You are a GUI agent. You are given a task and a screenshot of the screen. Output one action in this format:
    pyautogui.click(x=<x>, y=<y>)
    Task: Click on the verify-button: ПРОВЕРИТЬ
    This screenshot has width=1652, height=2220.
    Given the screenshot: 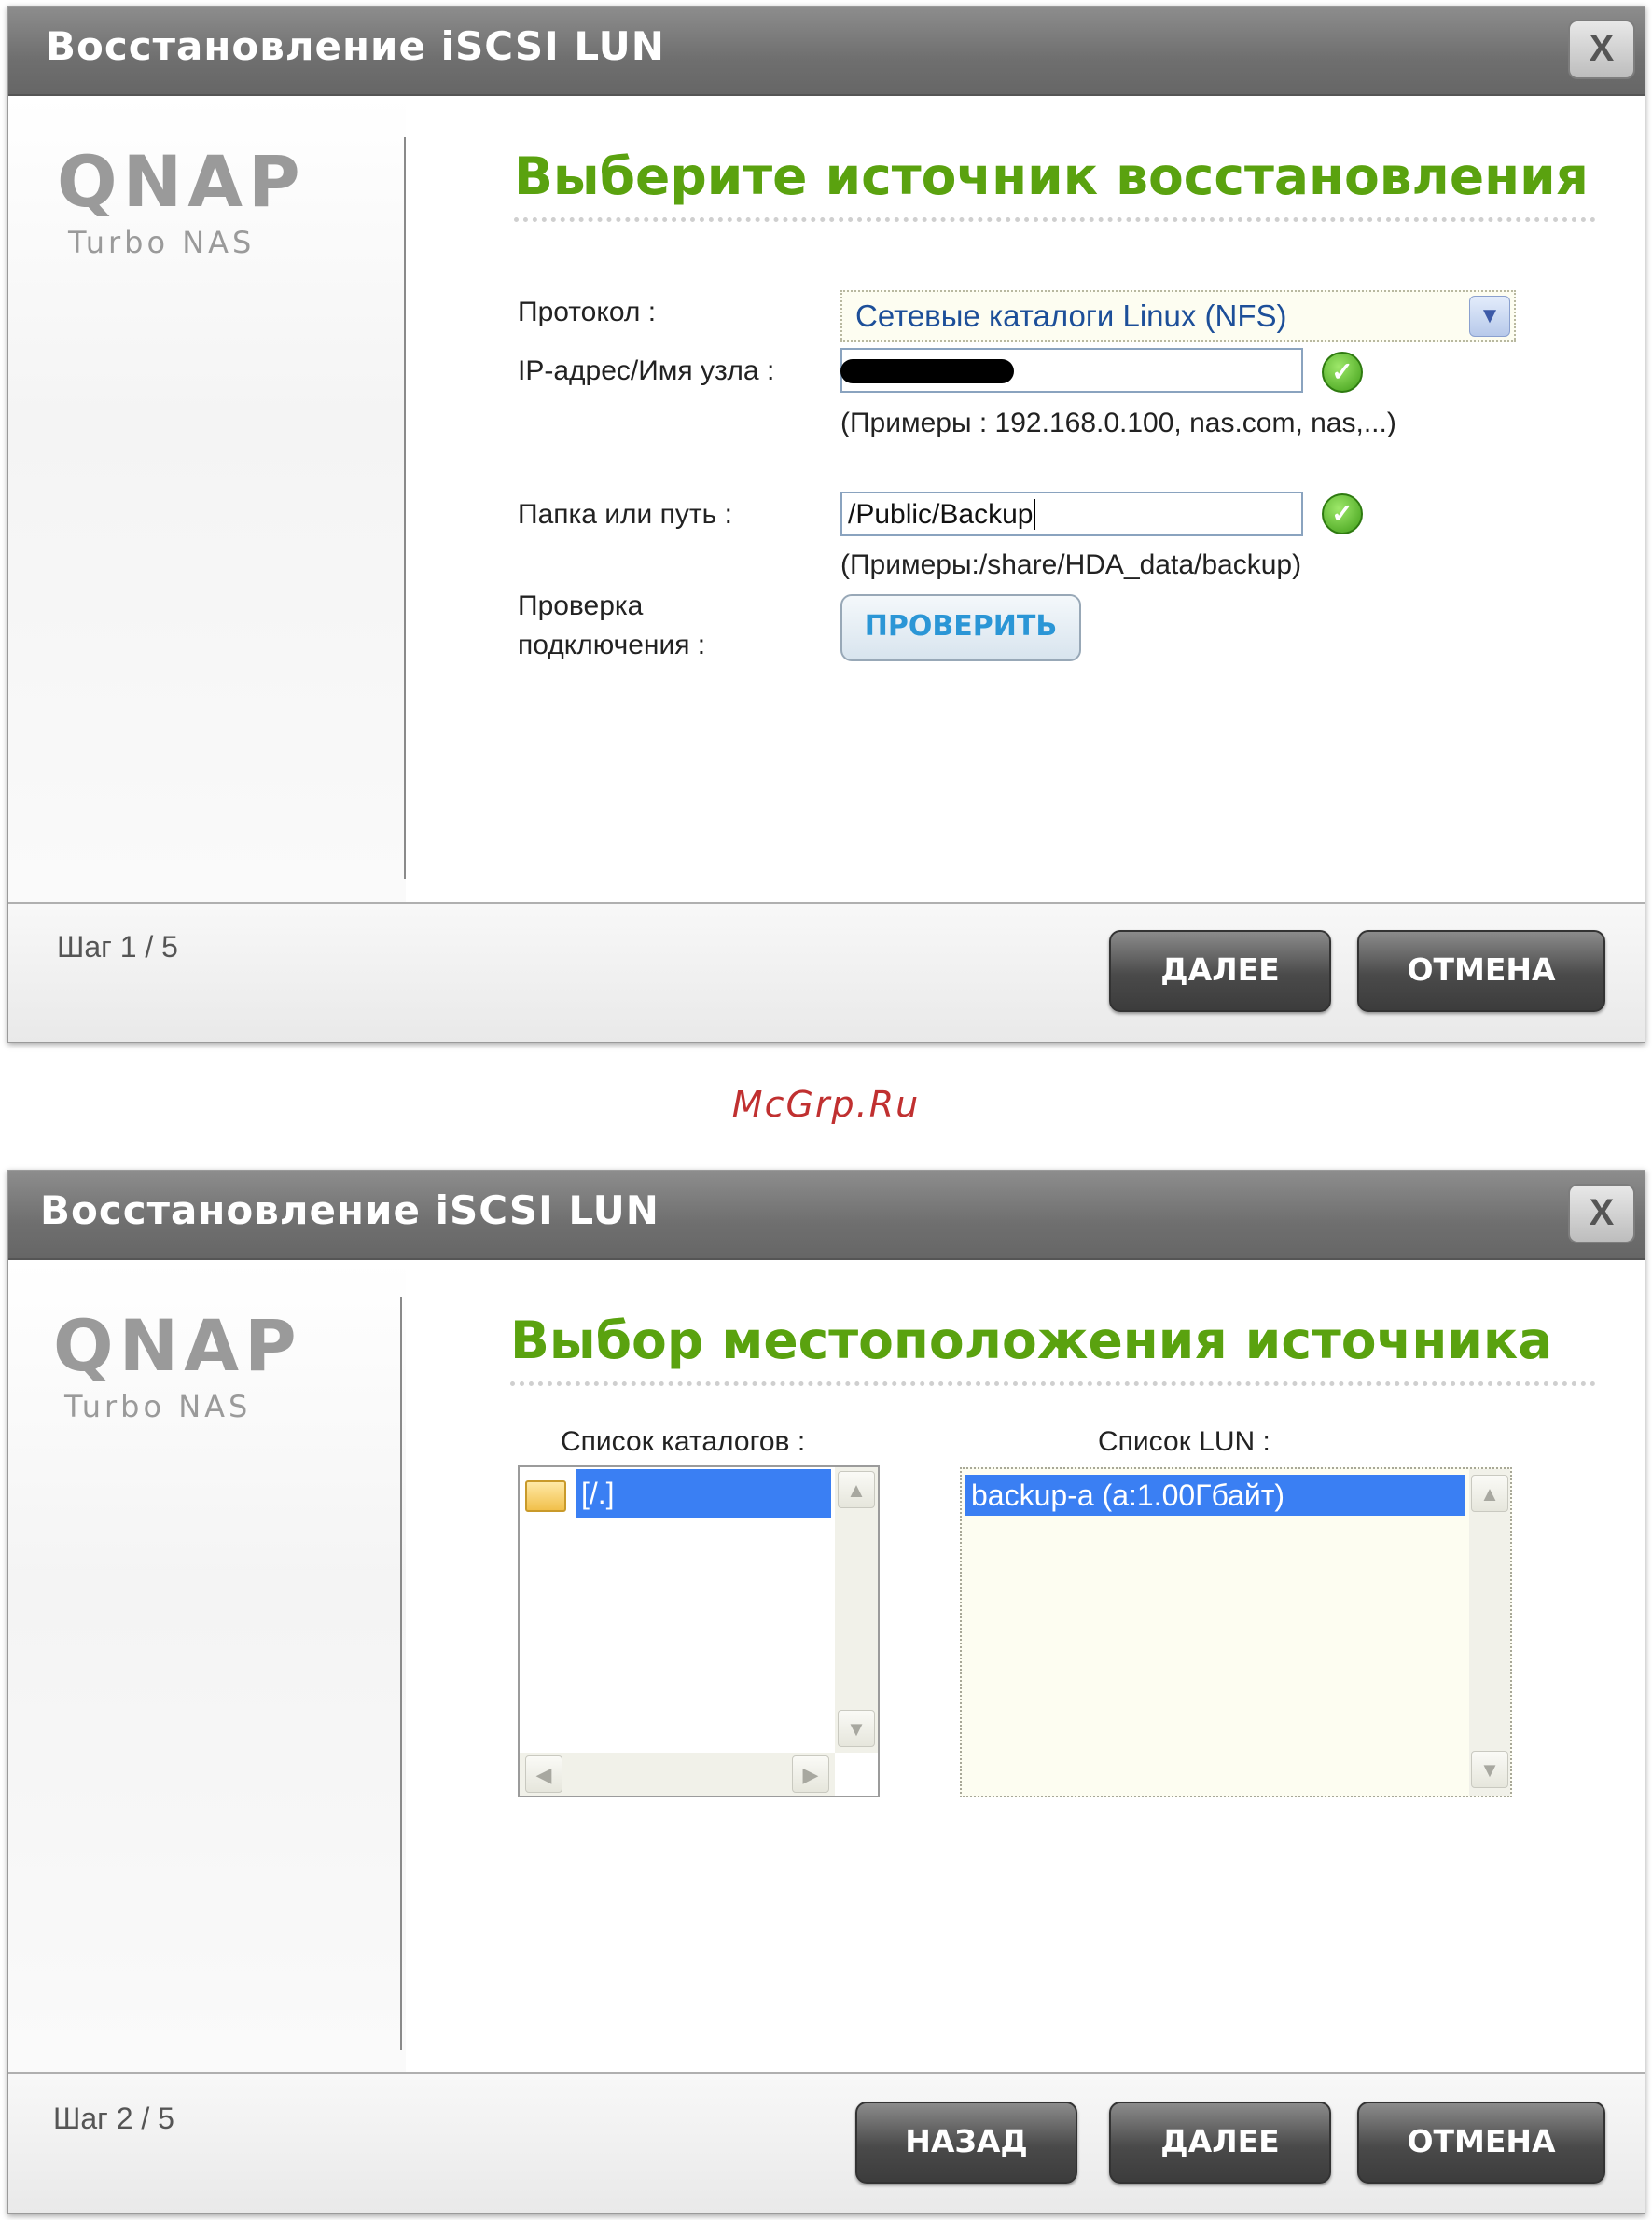 What is the action you would take?
    pyautogui.click(x=960, y=627)
    